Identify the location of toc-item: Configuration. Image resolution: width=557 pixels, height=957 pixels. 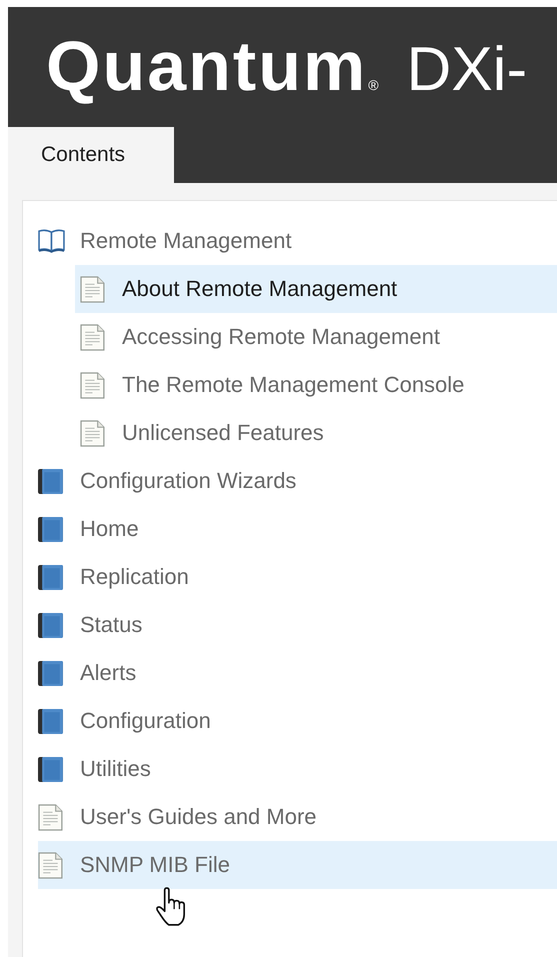
(297, 721).